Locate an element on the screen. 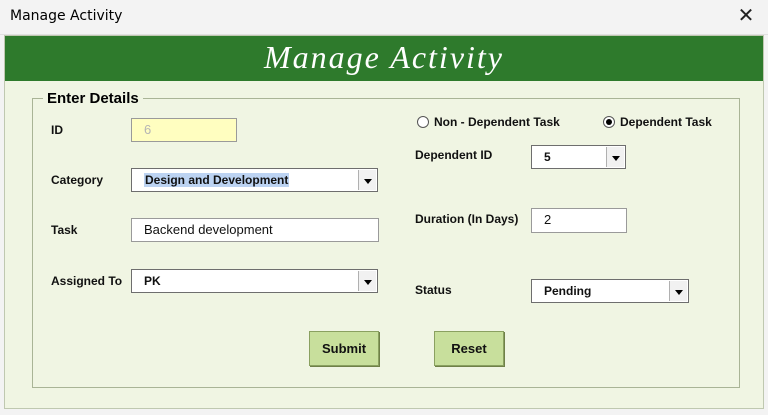 The width and height of the screenshot is (768, 415). status-label: Status is located at coordinates (433, 290).